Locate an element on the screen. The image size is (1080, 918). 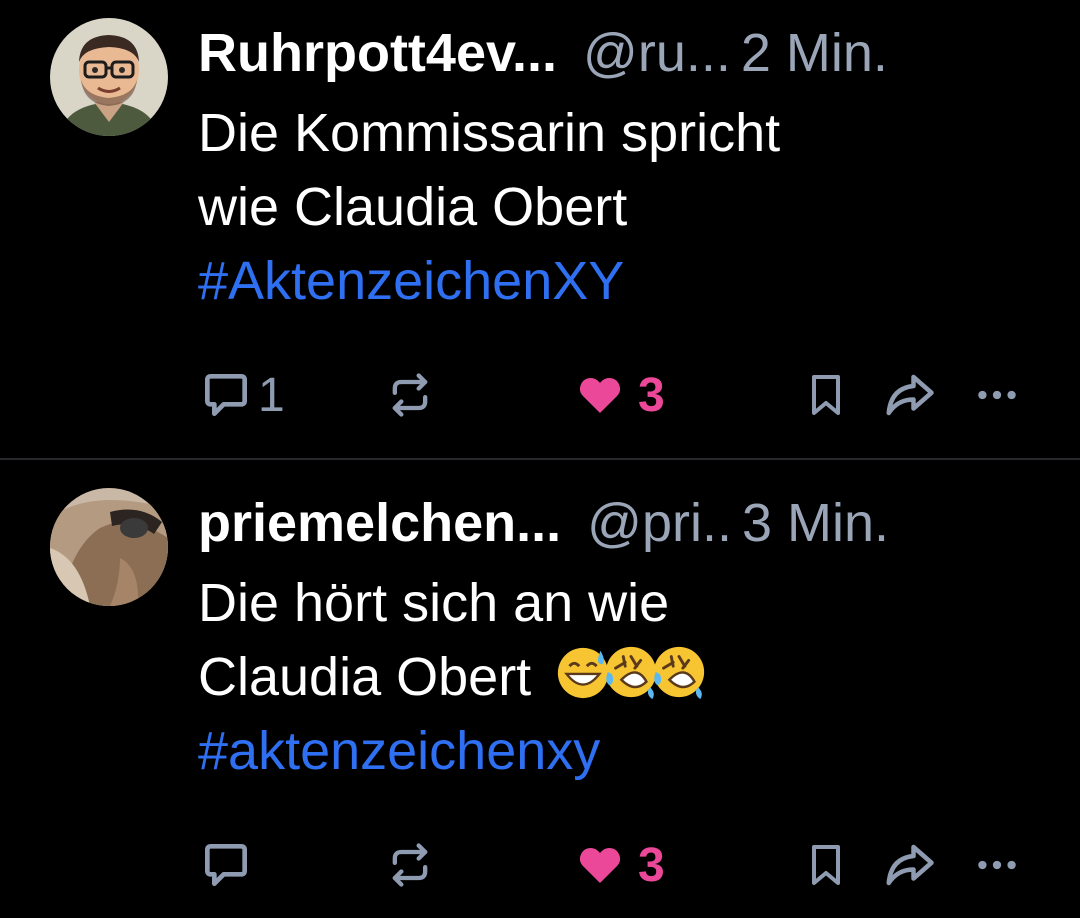
post-actions: 1 3 is located at coordinates (619, 395).